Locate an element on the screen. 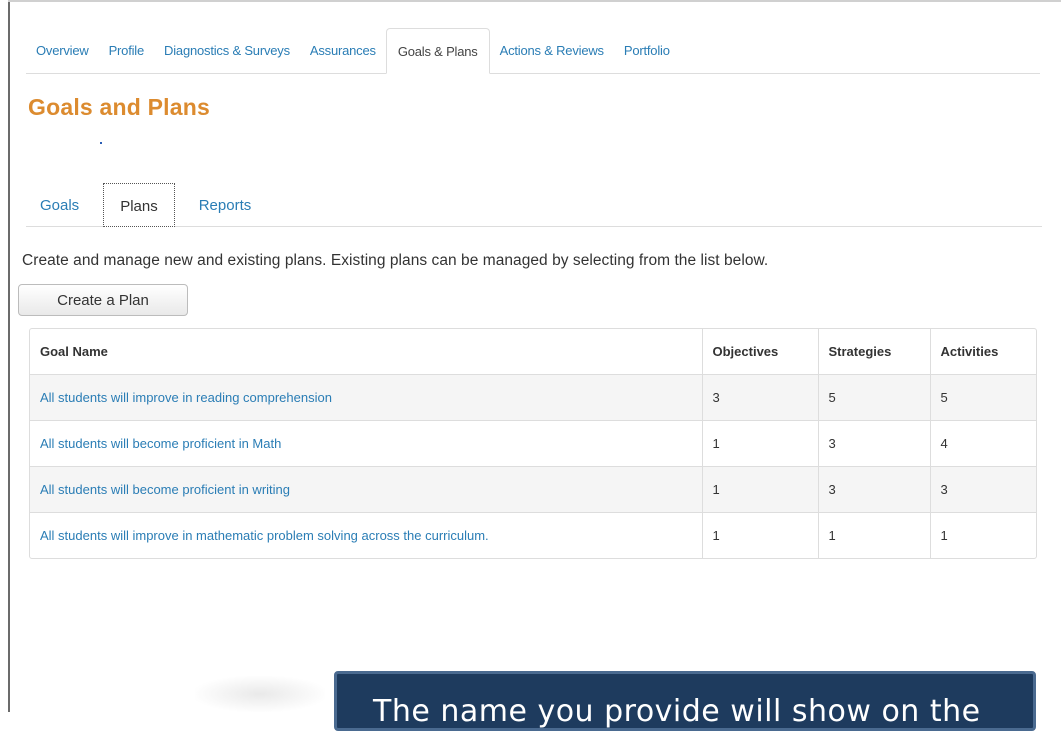  header-goal-name: Goal Name is located at coordinates (366, 352).